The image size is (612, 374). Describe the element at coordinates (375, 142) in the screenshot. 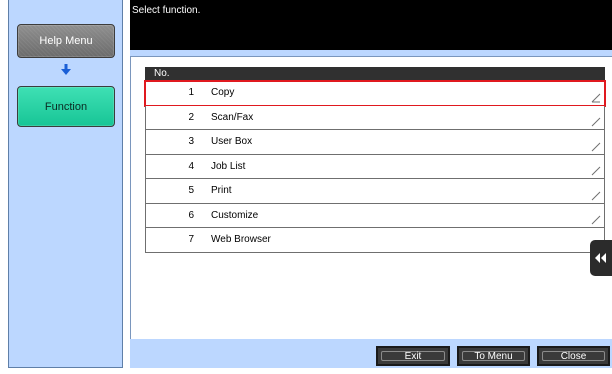

I see `list-item-user-box: 3 User Box` at that location.